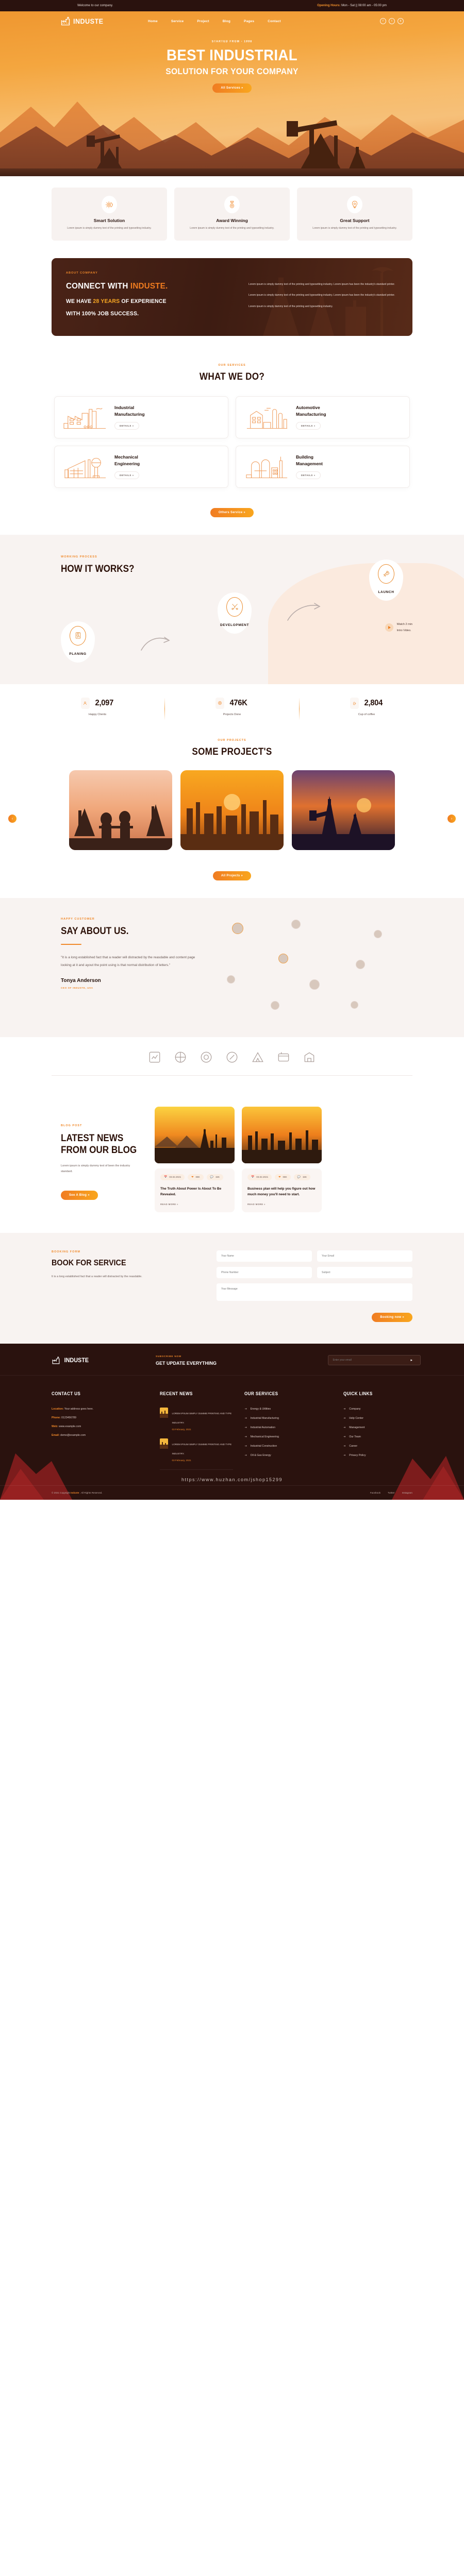 This screenshot has height=2576, width=464. Describe the element at coordinates (264, 1272) in the screenshot. I see `phone-input` at that location.